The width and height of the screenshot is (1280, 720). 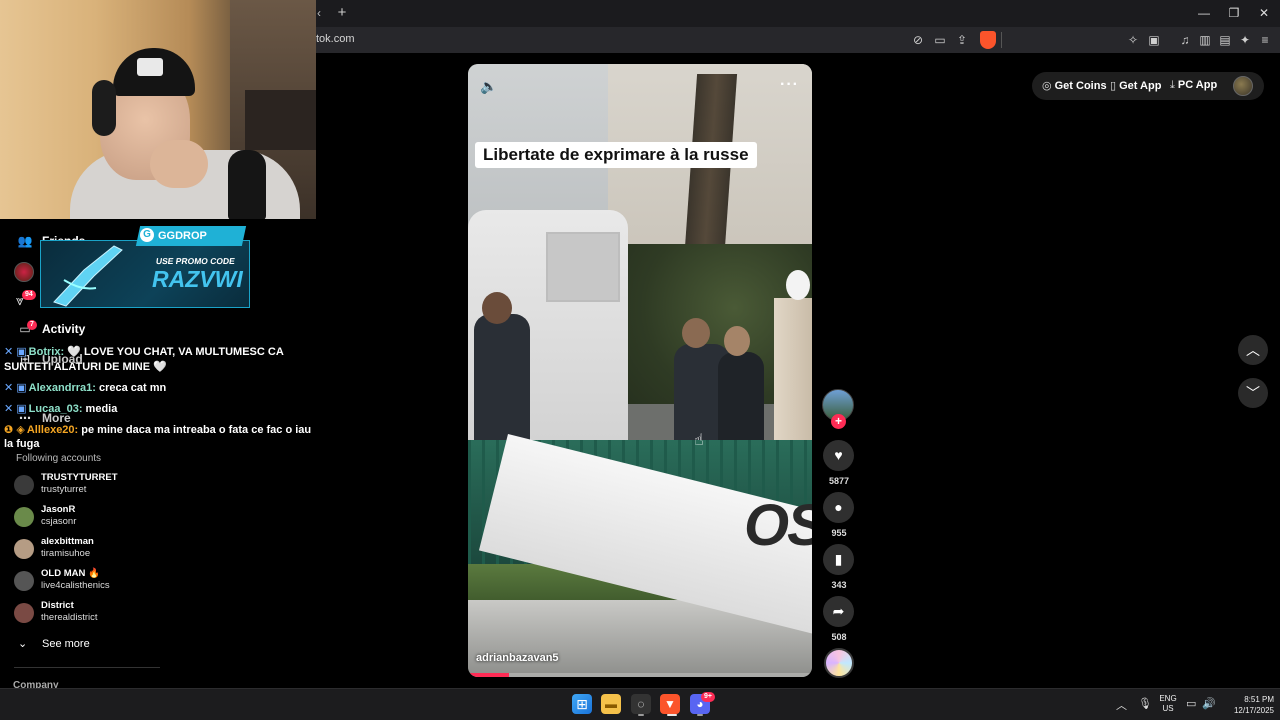 What do you see at coordinates (699, 440) in the screenshot?
I see `mouse-cursor-icon: ☝` at bounding box center [699, 440].